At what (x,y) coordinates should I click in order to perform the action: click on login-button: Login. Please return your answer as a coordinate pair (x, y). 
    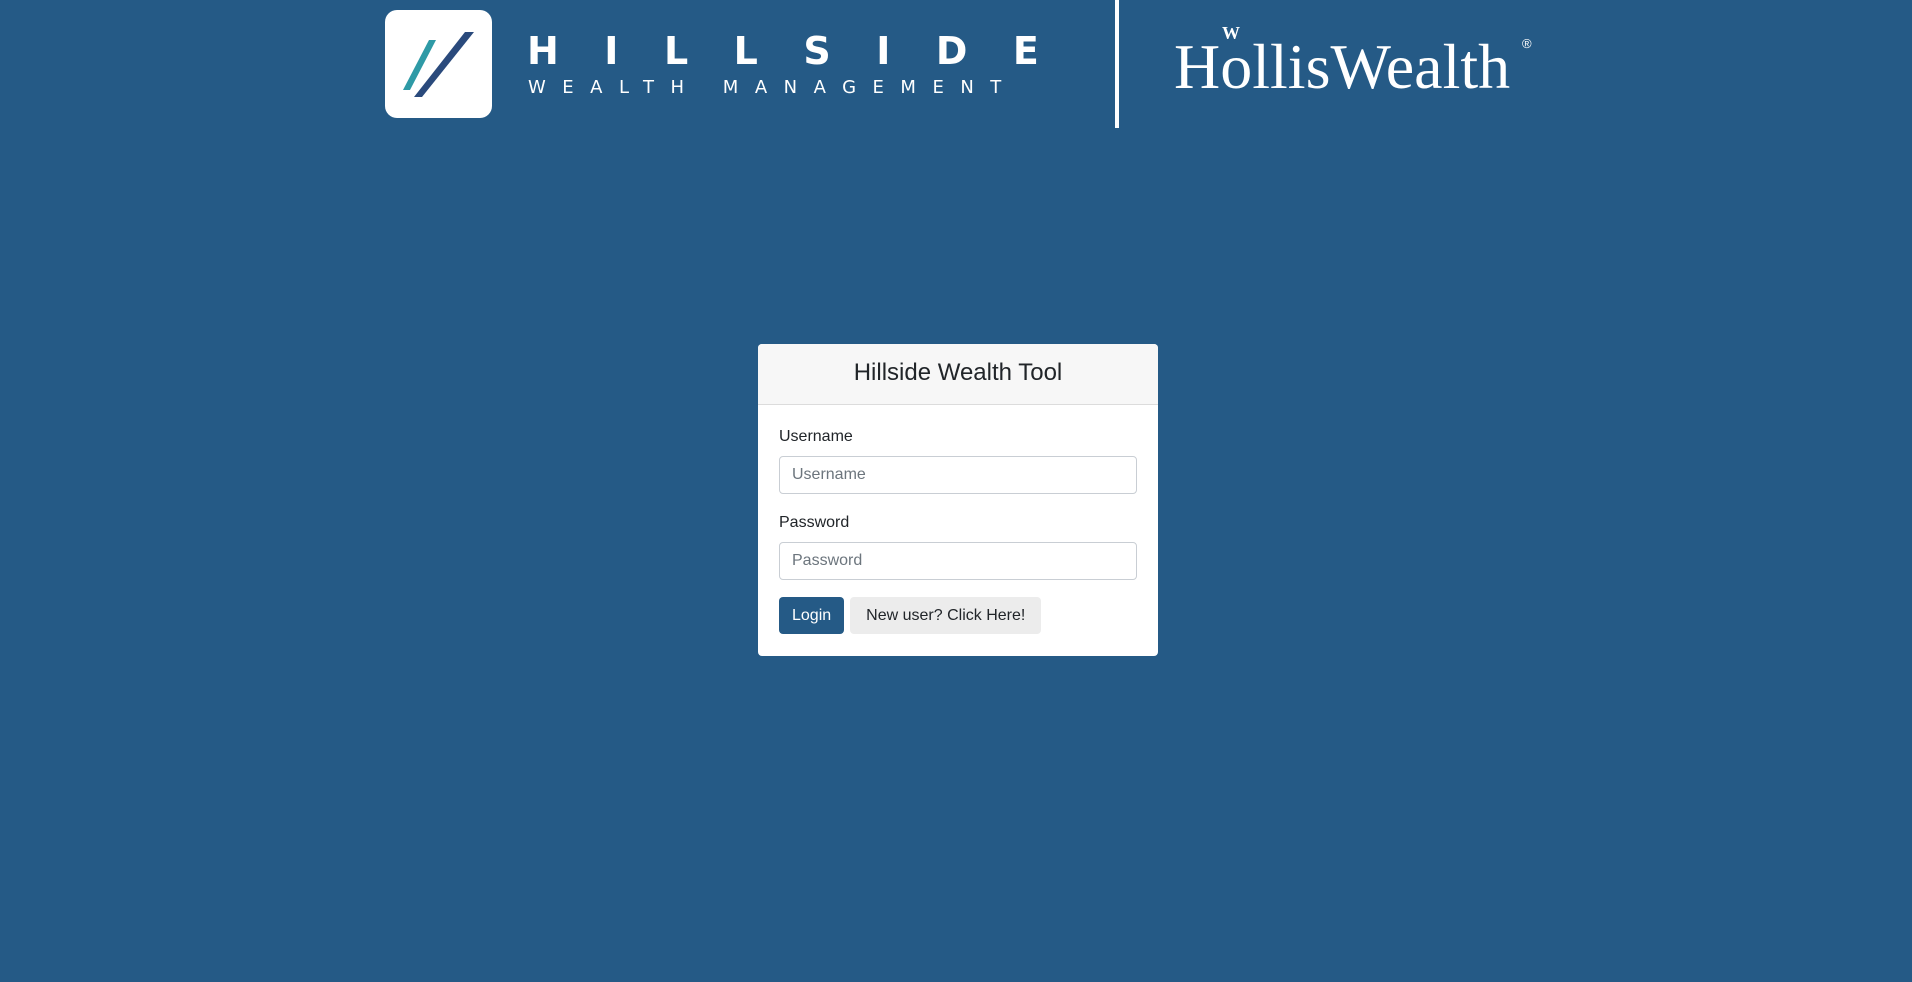
    Looking at the image, I should click on (812, 615).